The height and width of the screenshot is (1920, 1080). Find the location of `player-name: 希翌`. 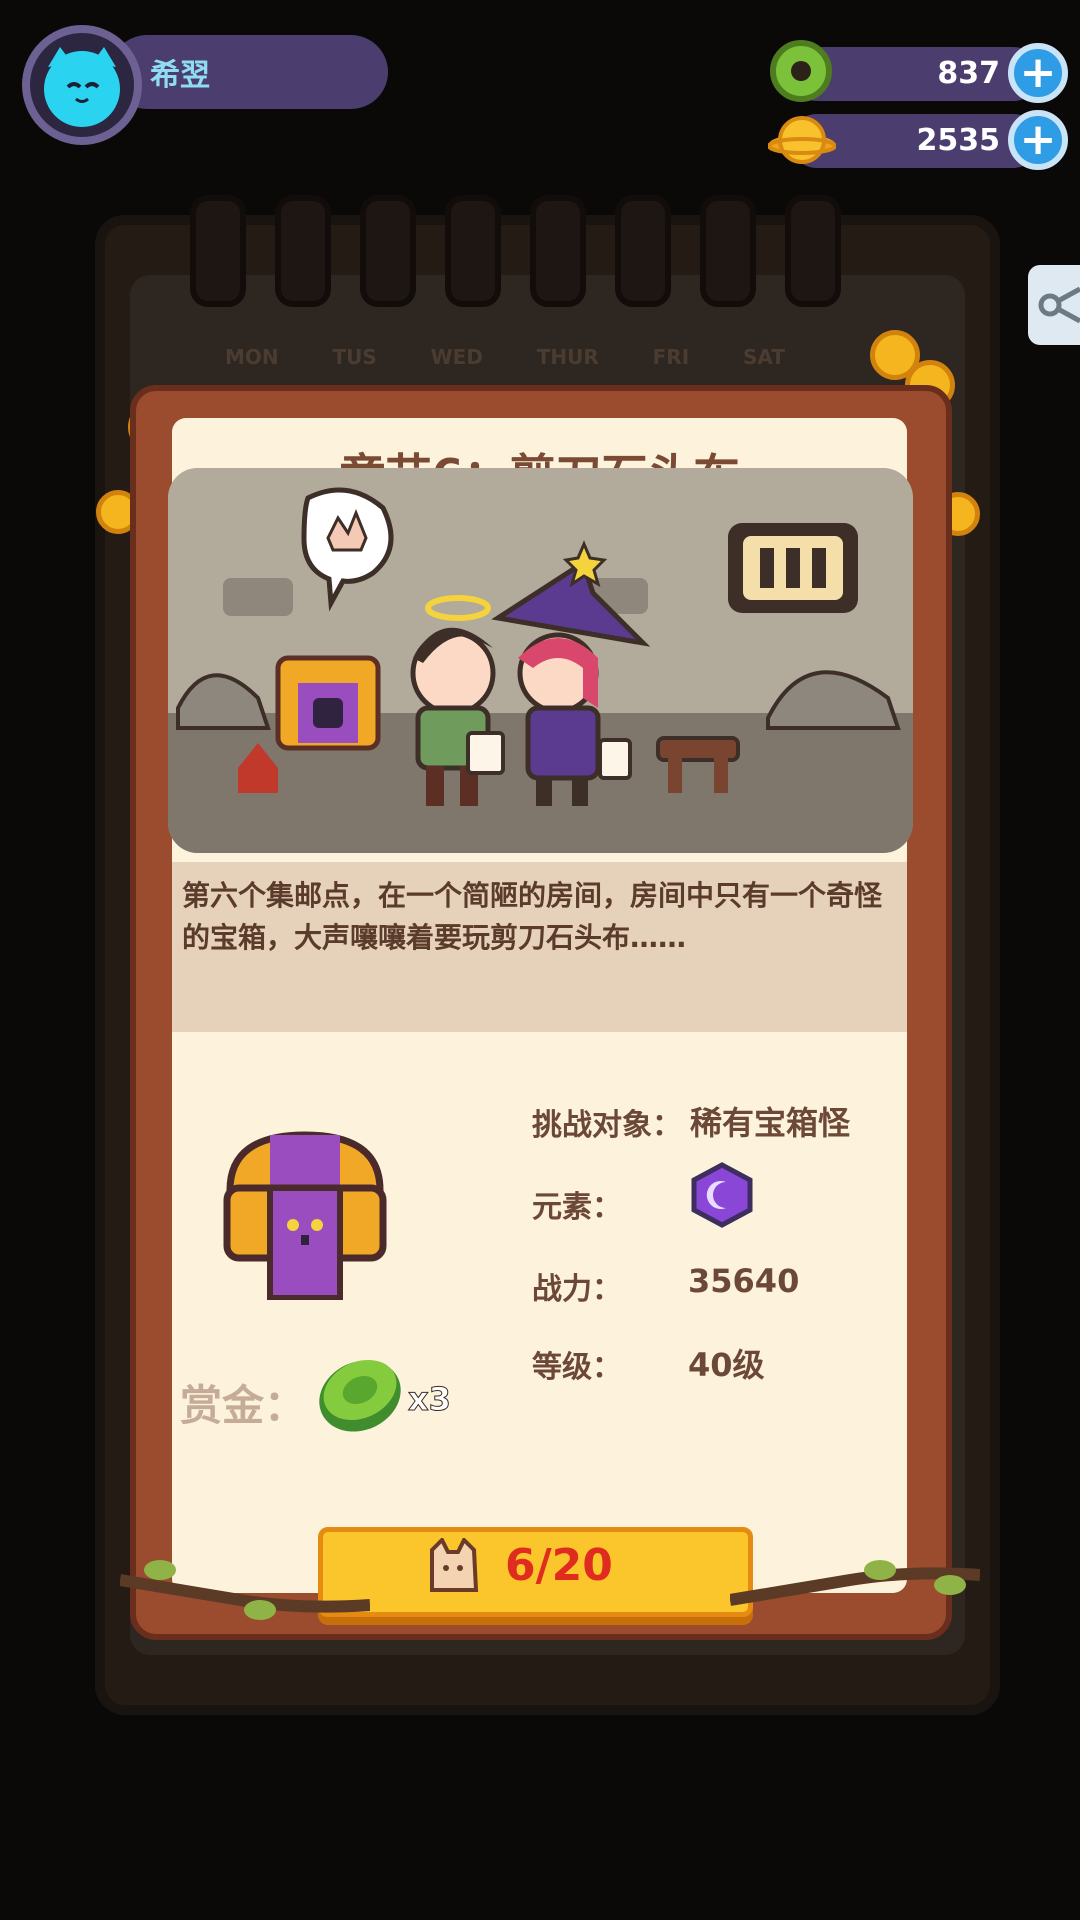

player-name: 希翌 is located at coordinates (180, 75).